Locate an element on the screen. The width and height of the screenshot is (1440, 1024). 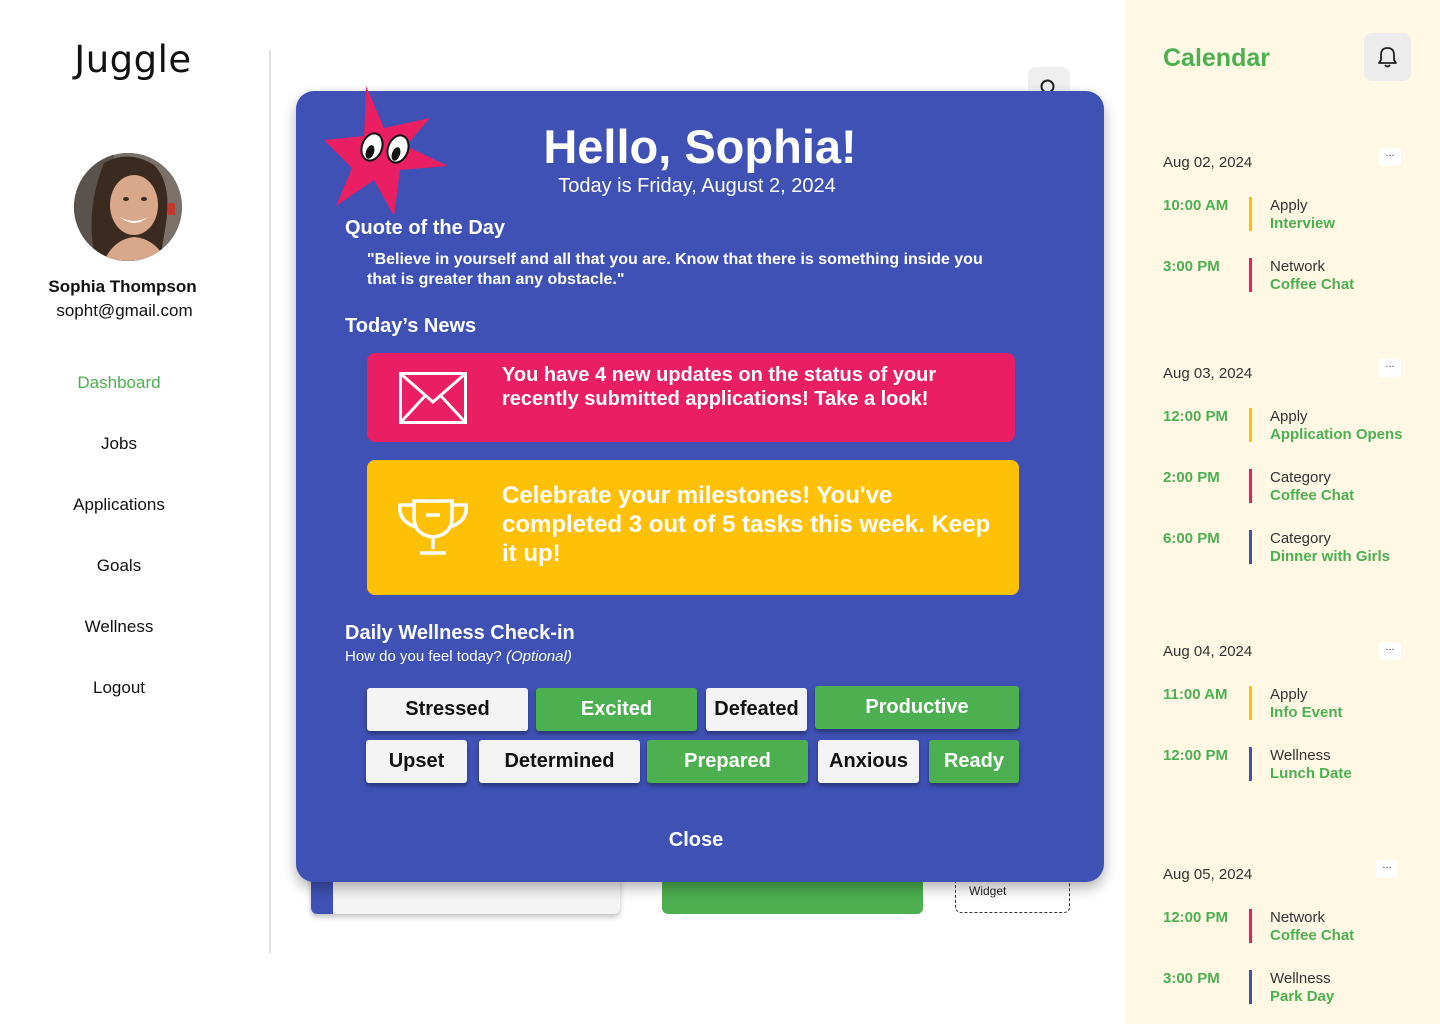
avatar is located at coordinates (128, 207).